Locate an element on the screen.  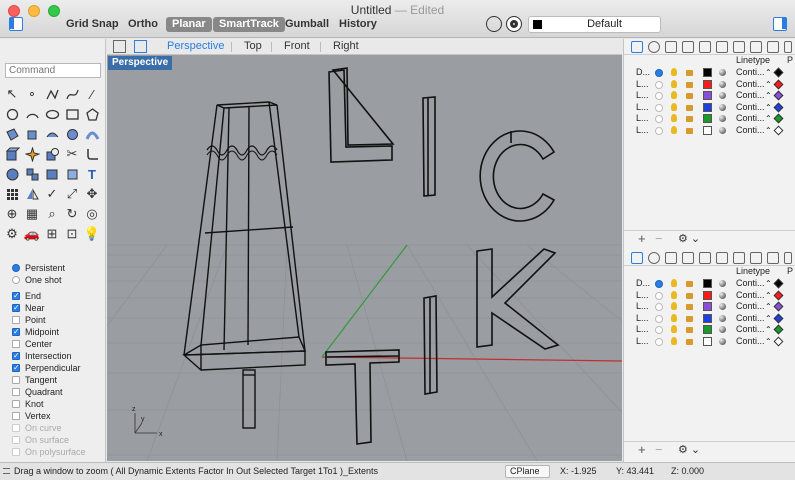
mirror-icon is located at coordinates (32, 194).